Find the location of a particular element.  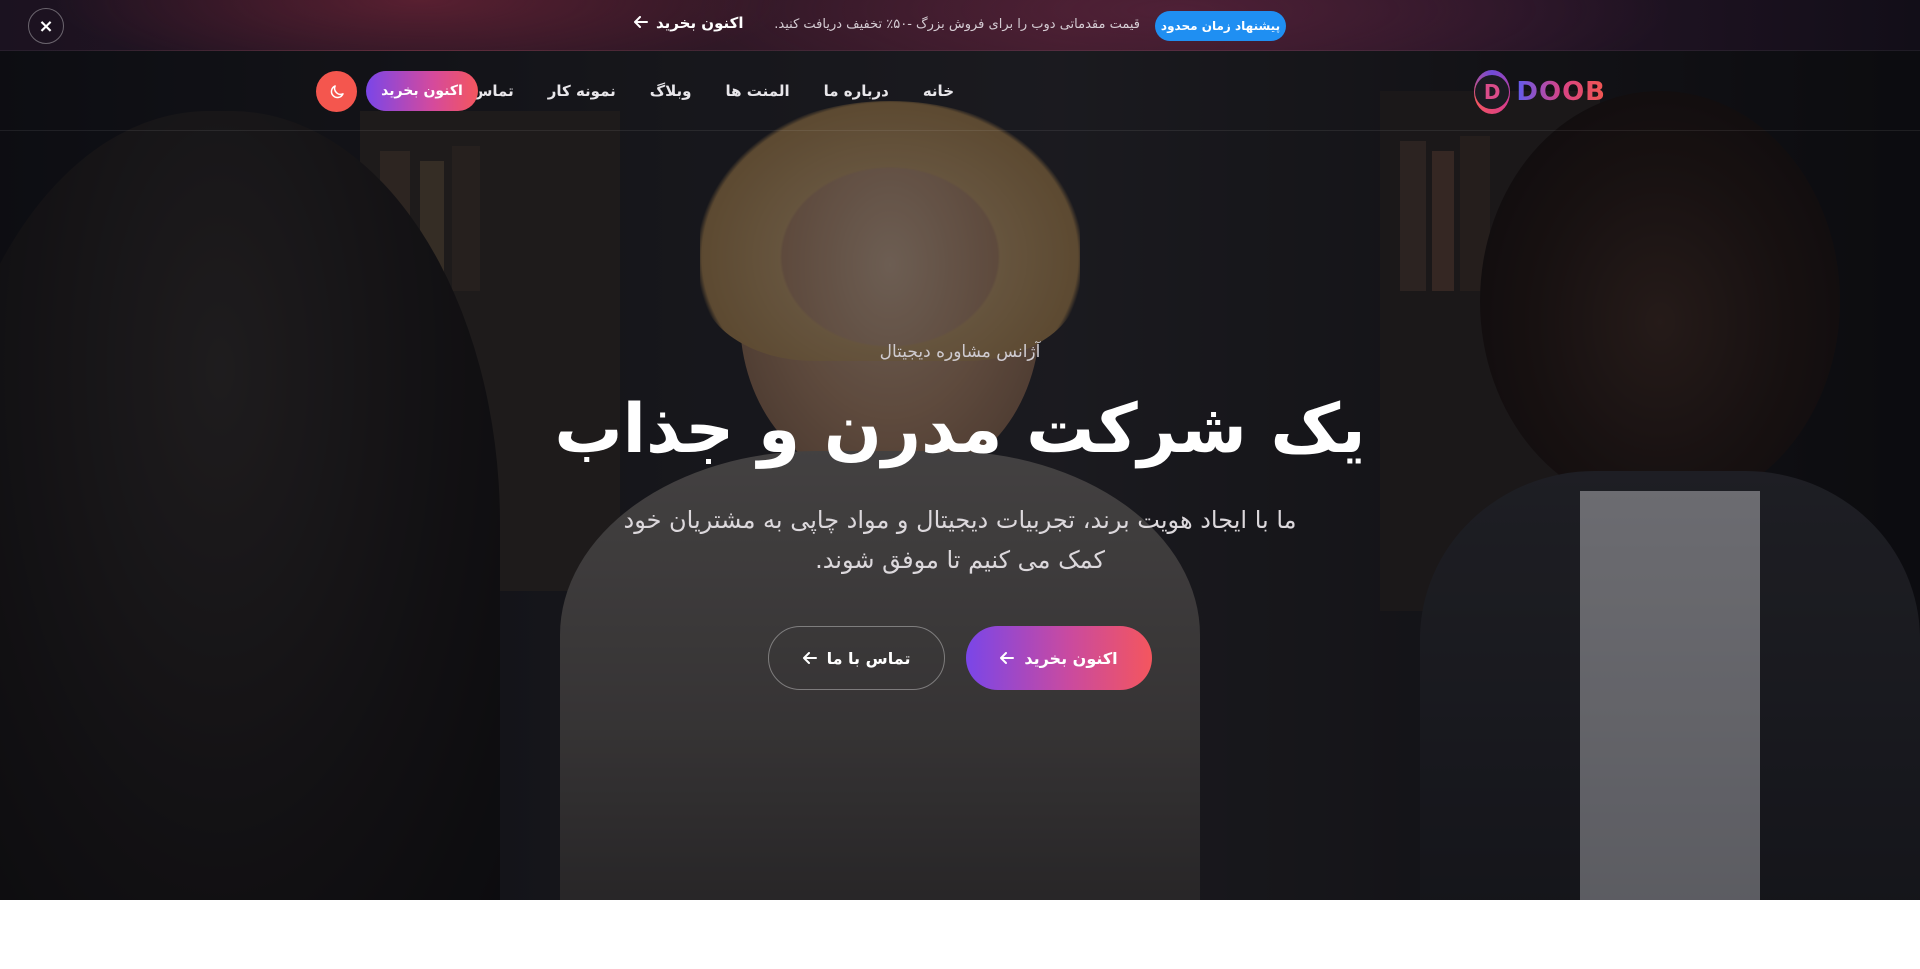

hero-contact-label: تماس با ما is located at coordinates (868, 658).